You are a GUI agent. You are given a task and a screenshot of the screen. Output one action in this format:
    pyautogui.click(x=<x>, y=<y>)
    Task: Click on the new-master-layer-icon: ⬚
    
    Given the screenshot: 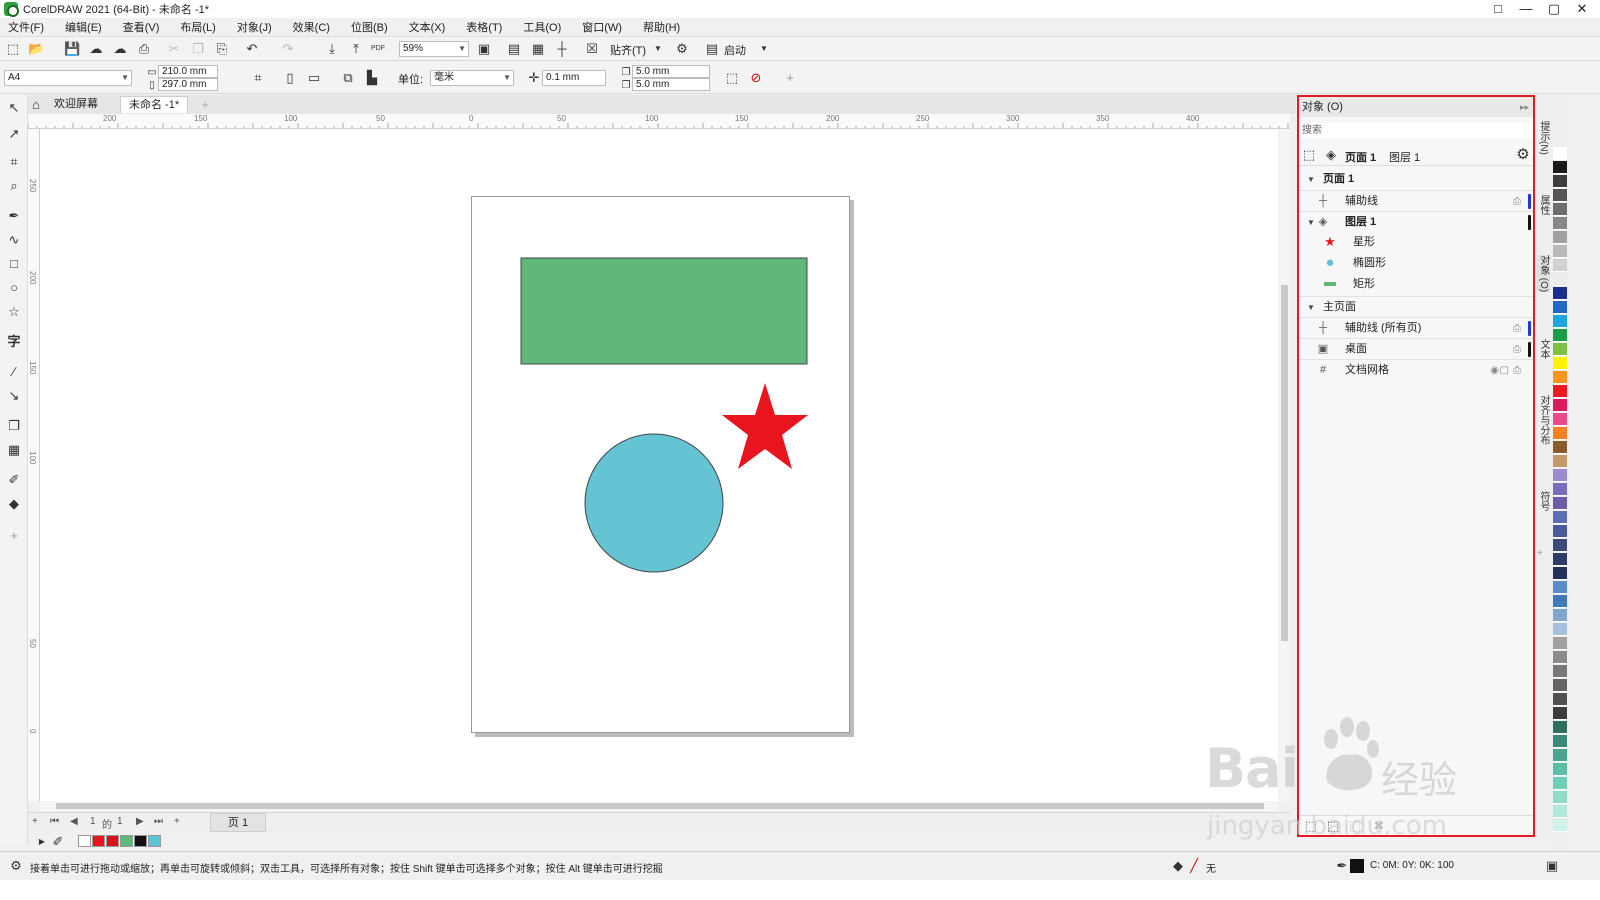 What is the action you would take?
    pyautogui.click(x=1333, y=826)
    